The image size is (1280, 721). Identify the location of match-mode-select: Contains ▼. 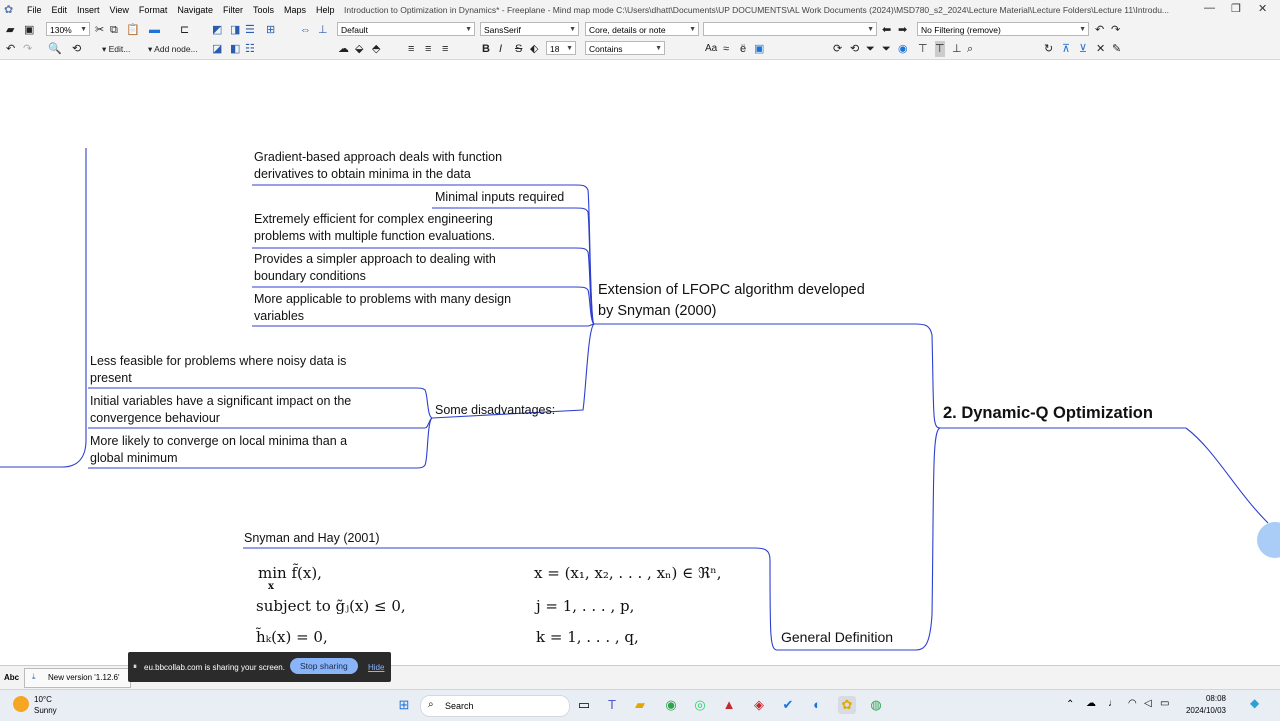
(625, 48).